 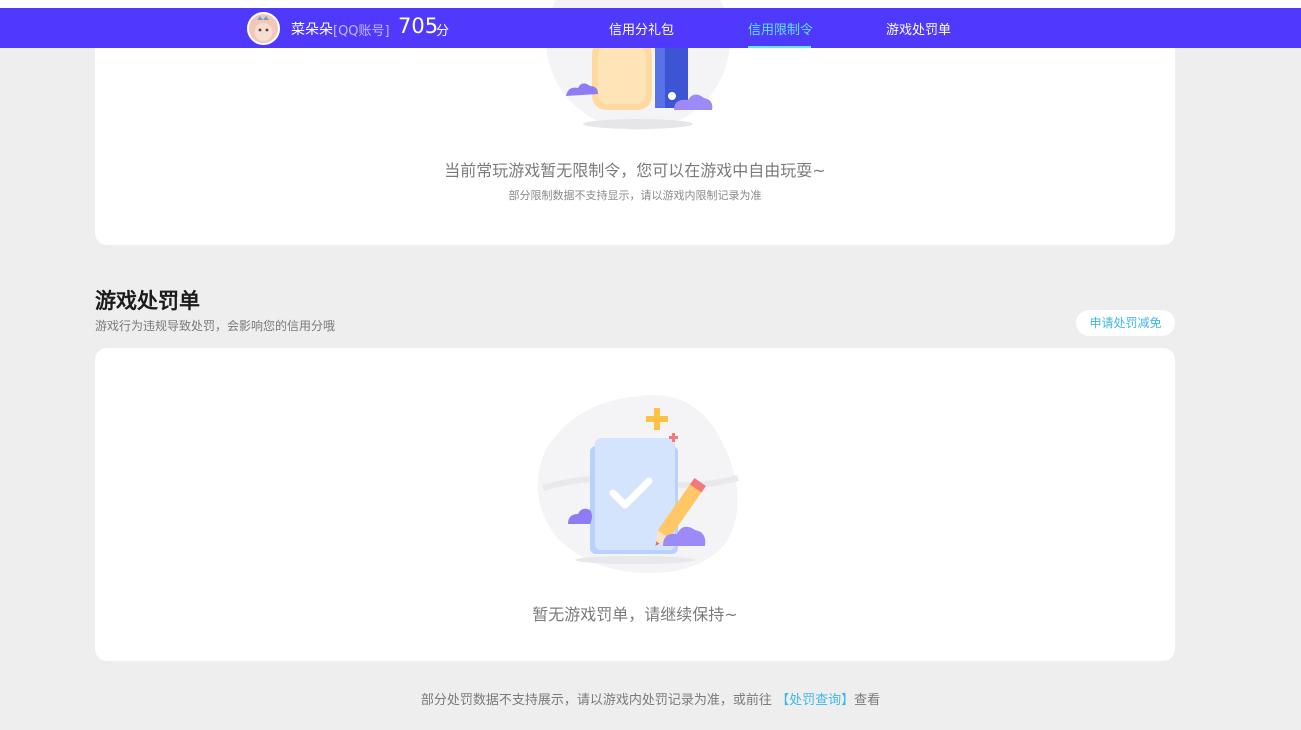 I want to click on restriction-note: 部分限制数据不支持显示，请以游戏内限制记录为准, so click(x=635, y=195).